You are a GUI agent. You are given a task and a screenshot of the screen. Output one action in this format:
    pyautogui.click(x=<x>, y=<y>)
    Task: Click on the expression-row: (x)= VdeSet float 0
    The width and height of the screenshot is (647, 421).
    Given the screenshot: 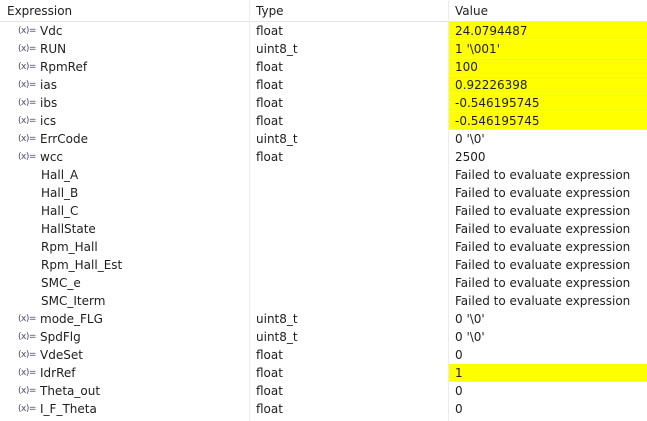 What is the action you would take?
    pyautogui.click(x=323, y=355)
    